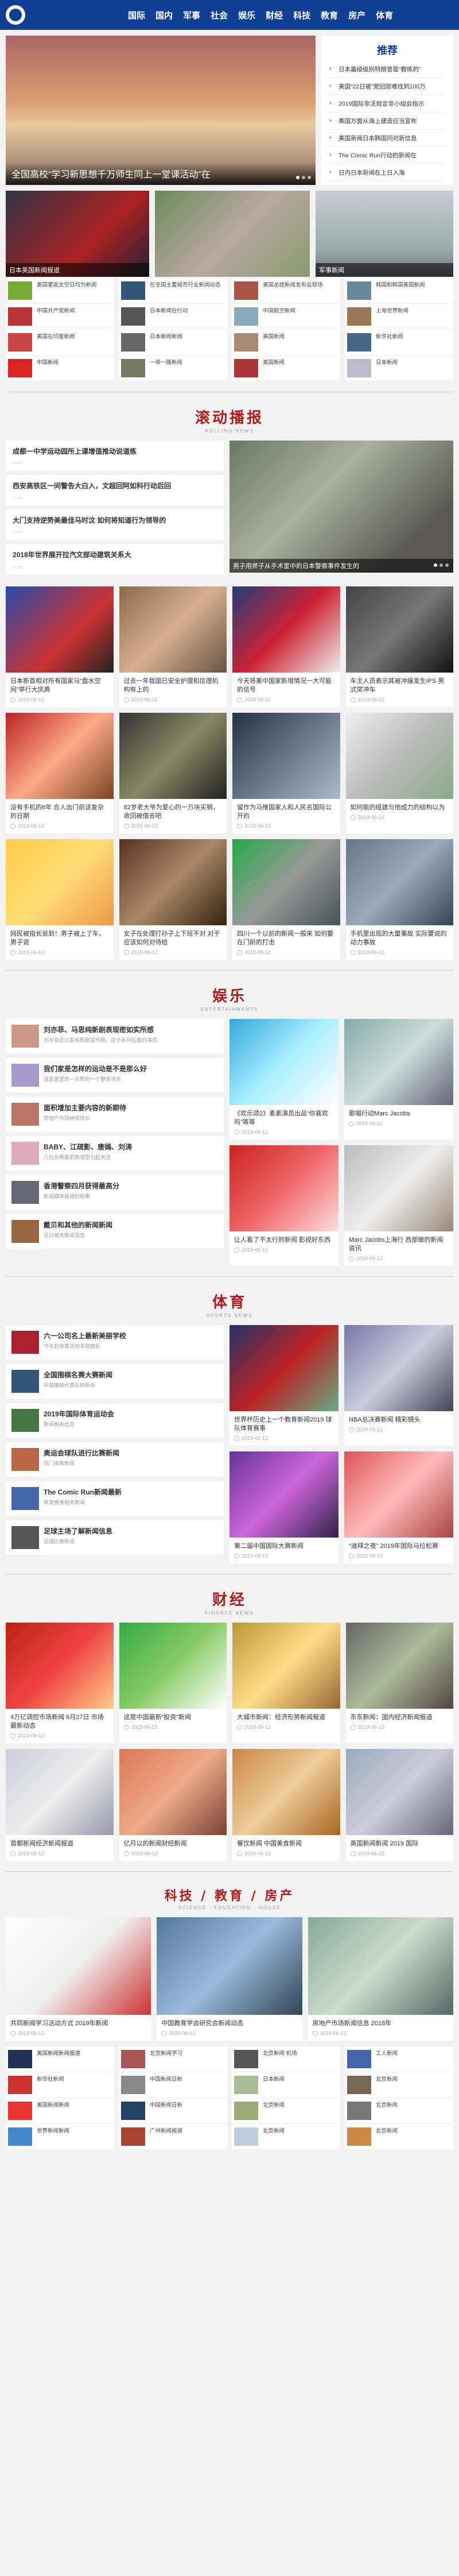 The height and width of the screenshot is (2576, 459). What do you see at coordinates (115, 1075) in the screenshot?
I see `list-item: 我们家是怎样的运动是不是那么好 这是家里的一次新的一个整体项目` at bounding box center [115, 1075].